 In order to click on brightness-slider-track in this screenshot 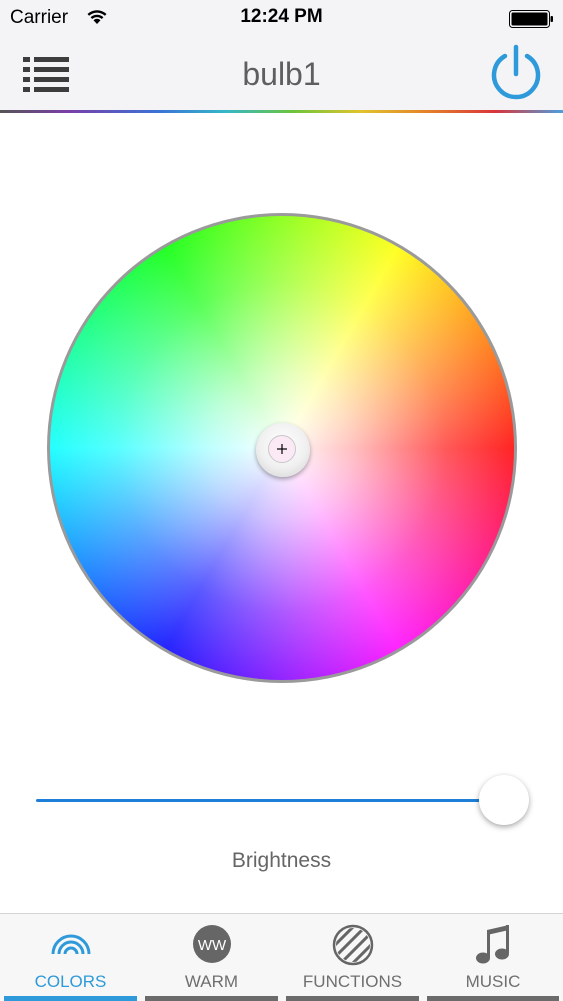, I will do `click(271, 800)`.